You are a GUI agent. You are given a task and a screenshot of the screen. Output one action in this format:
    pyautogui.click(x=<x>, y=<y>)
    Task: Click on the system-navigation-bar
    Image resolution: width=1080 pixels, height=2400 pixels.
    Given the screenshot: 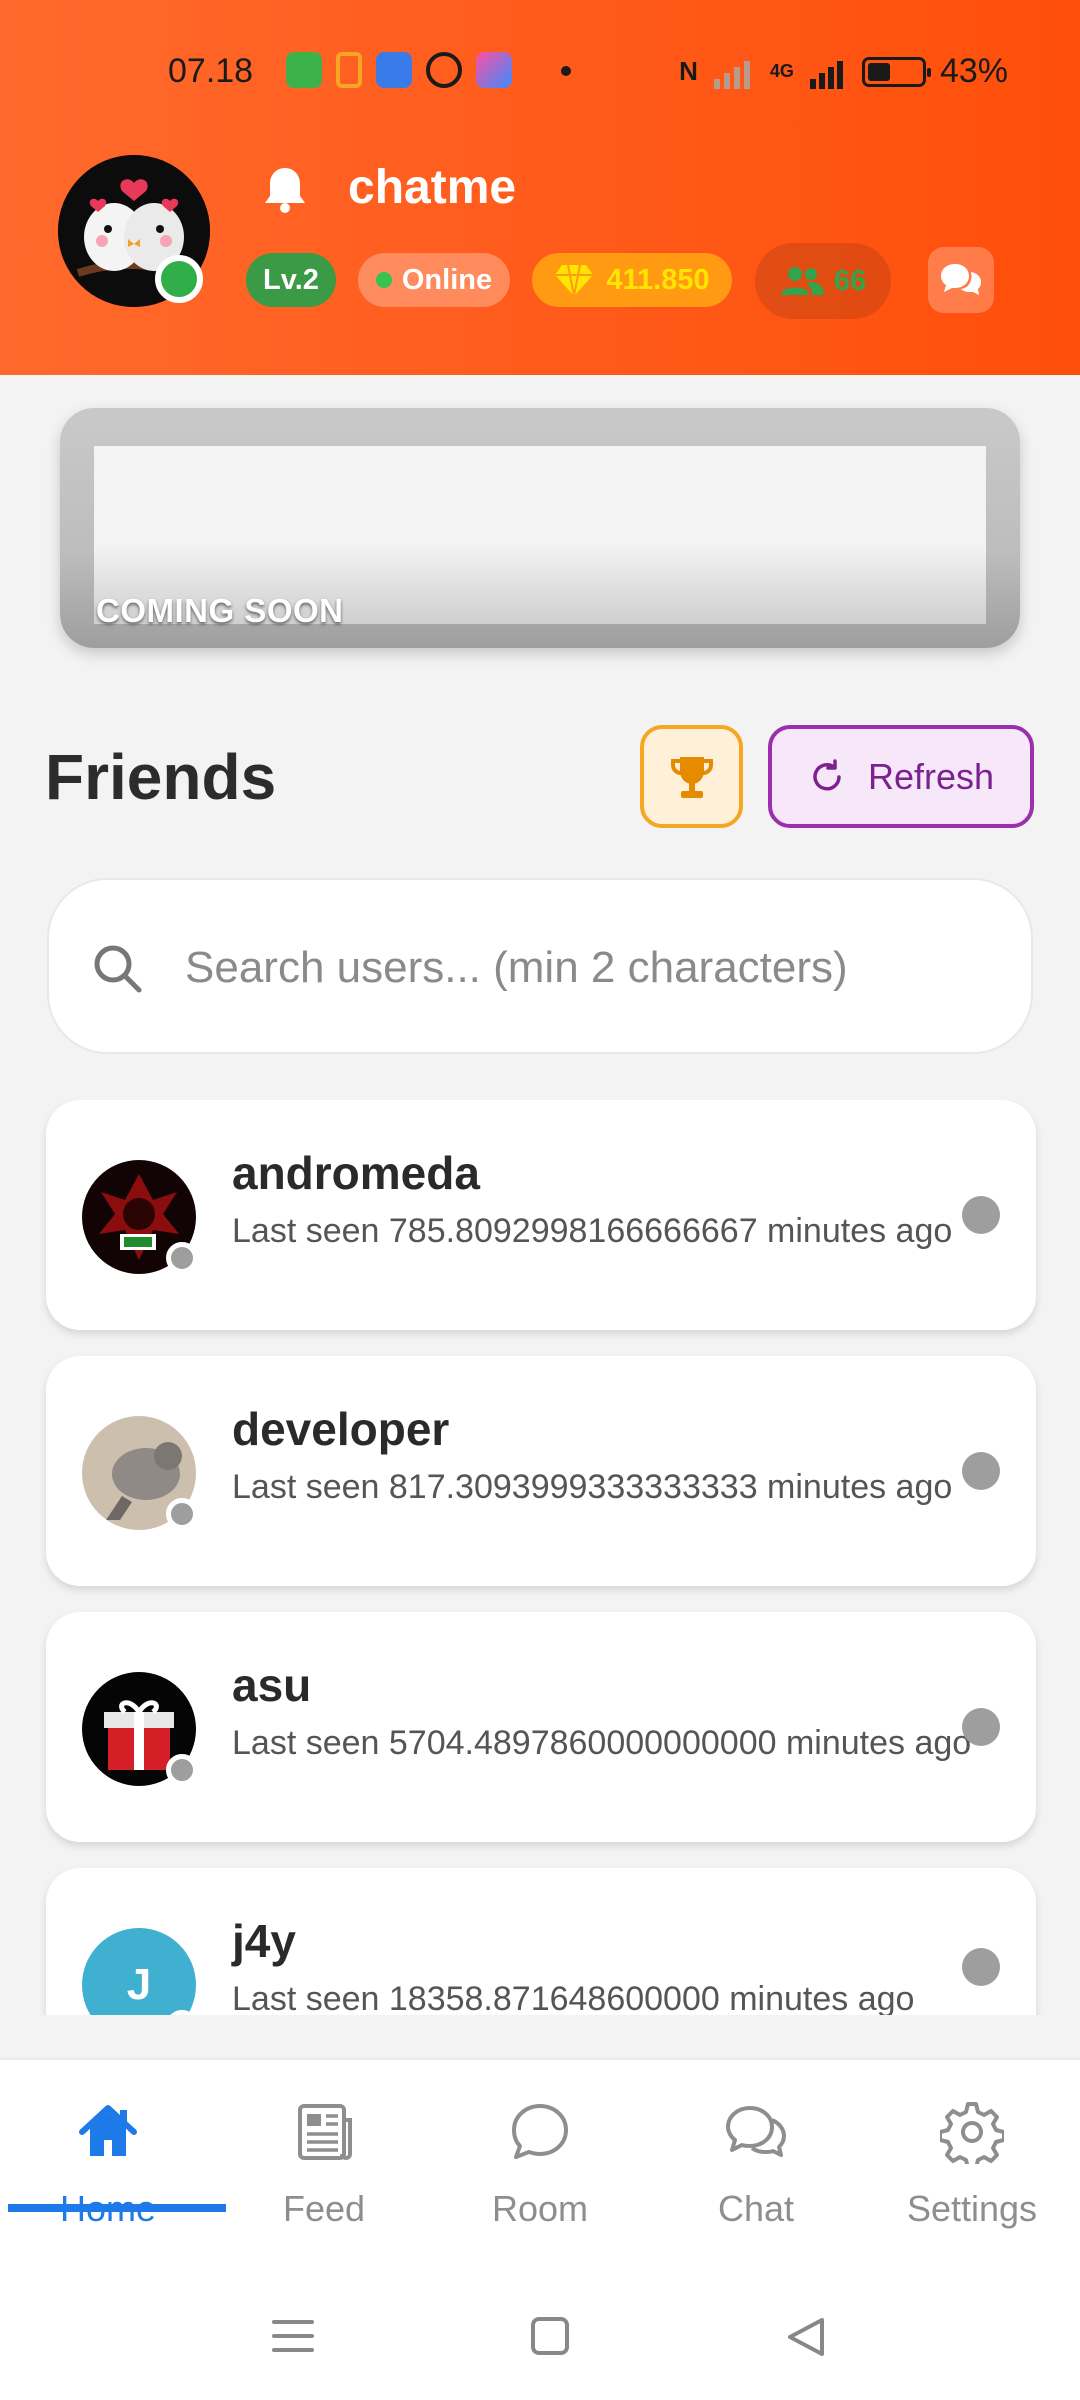 What is the action you would take?
    pyautogui.click(x=540, y=2339)
    